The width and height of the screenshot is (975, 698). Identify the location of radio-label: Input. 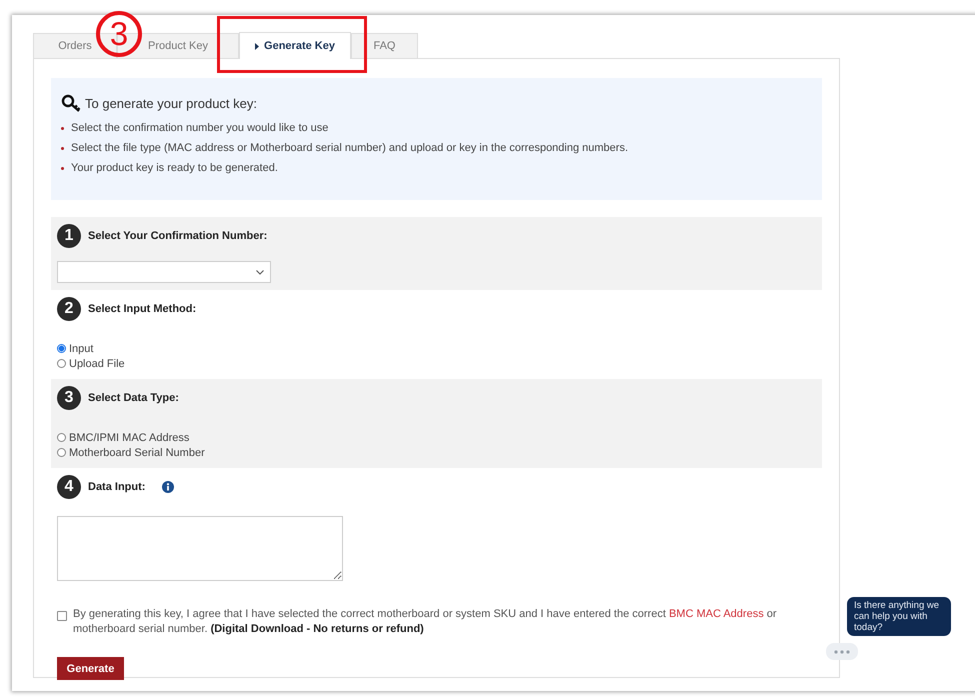
(81, 348).